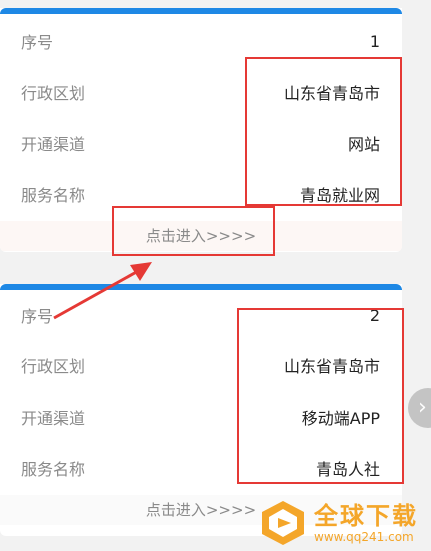 Image resolution: width=431 pixels, height=551 pixels. What do you see at coordinates (193, 231) in the screenshot?
I see `annotation-box-enter-link` at bounding box center [193, 231].